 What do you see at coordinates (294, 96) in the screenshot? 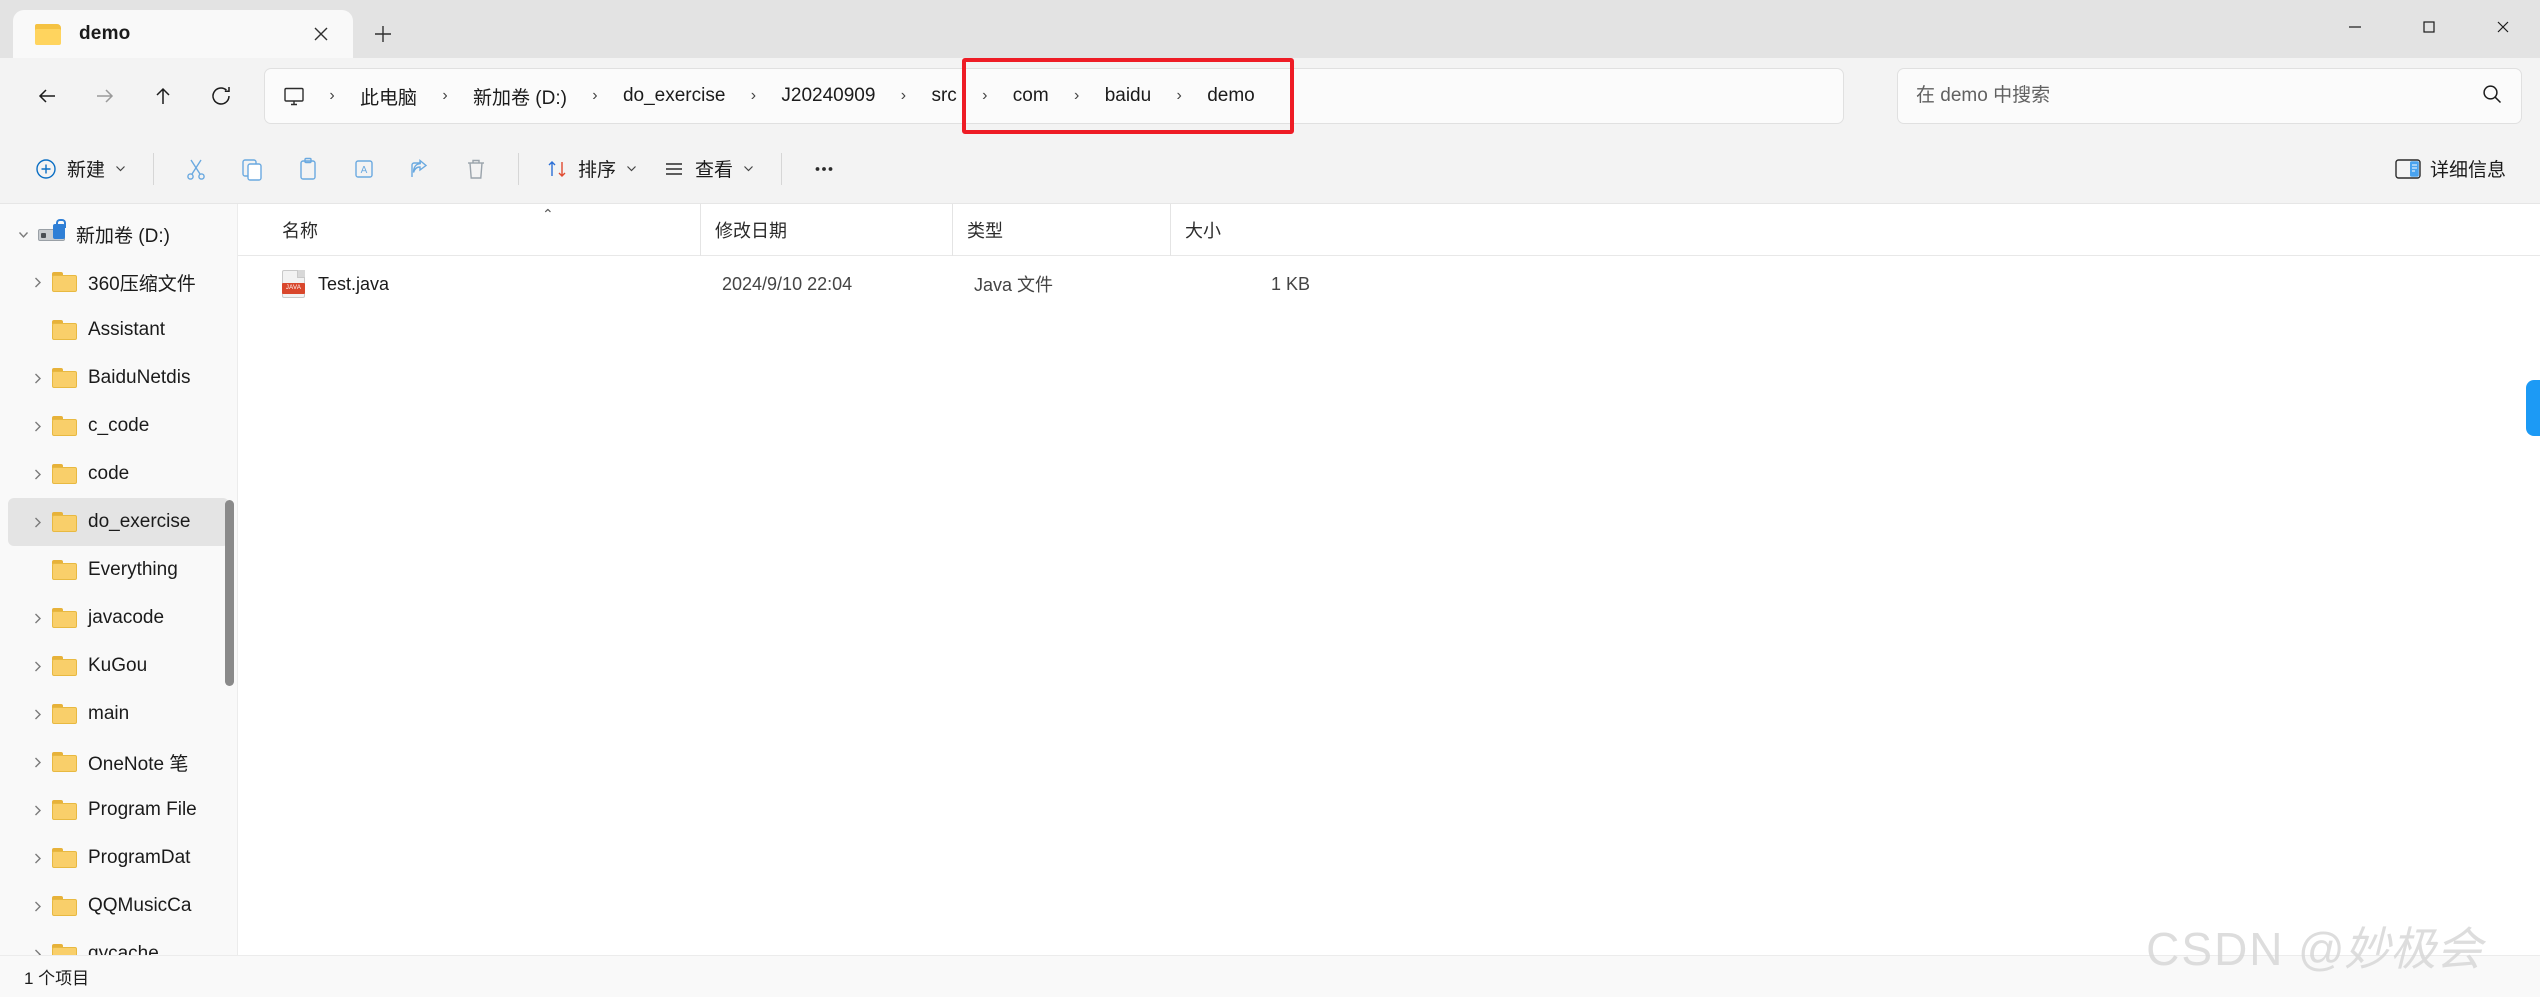
I see `this-pc-icon` at bounding box center [294, 96].